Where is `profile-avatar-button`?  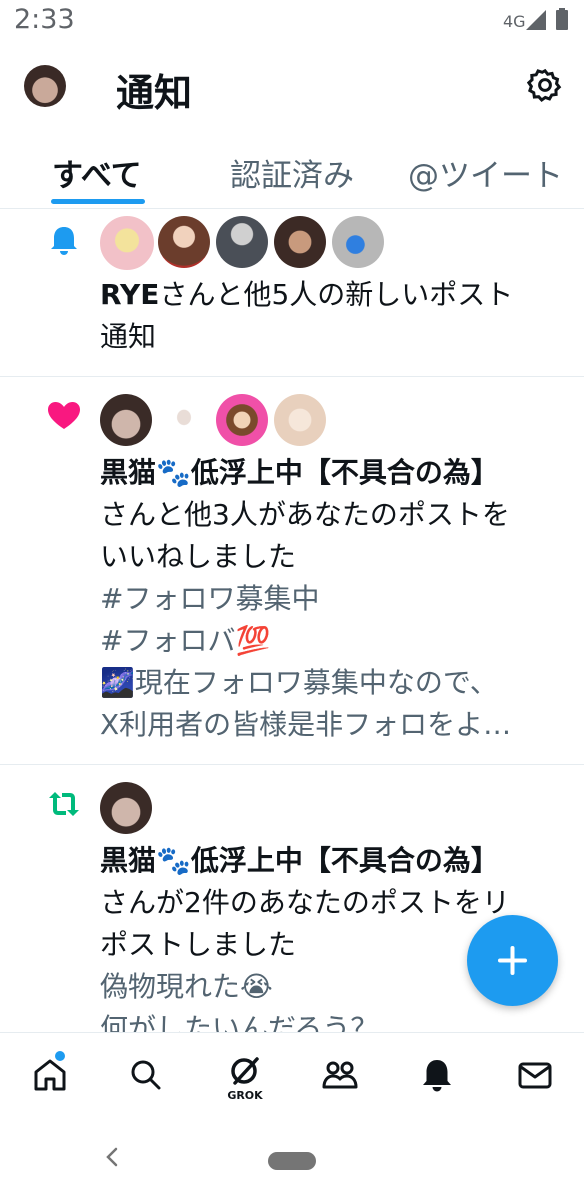 profile-avatar-button is located at coordinates (45, 86).